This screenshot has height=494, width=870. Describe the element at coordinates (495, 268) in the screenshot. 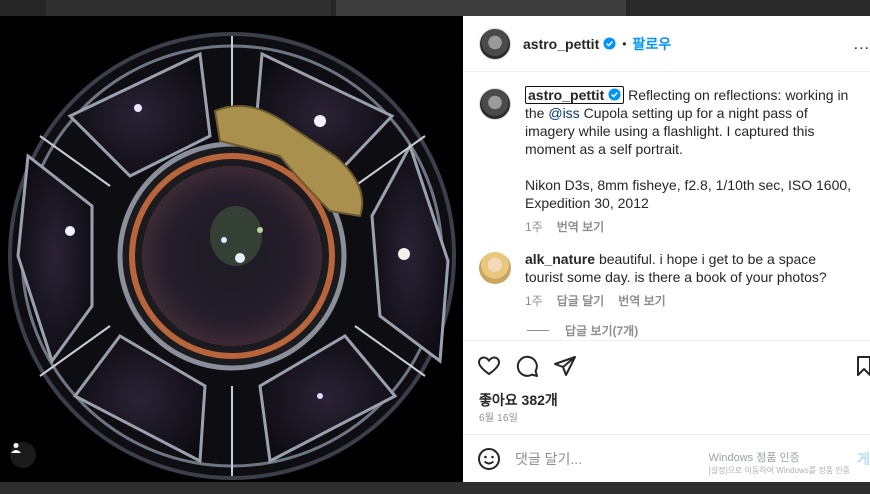

I see `commenter-avatar` at that location.